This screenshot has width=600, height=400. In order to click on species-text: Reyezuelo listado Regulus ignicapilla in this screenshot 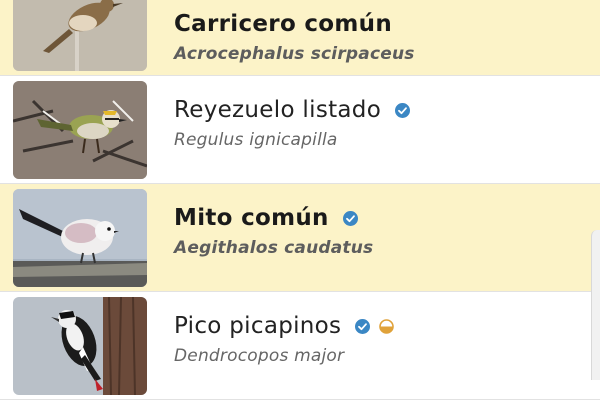, I will do `click(292, 122)`.